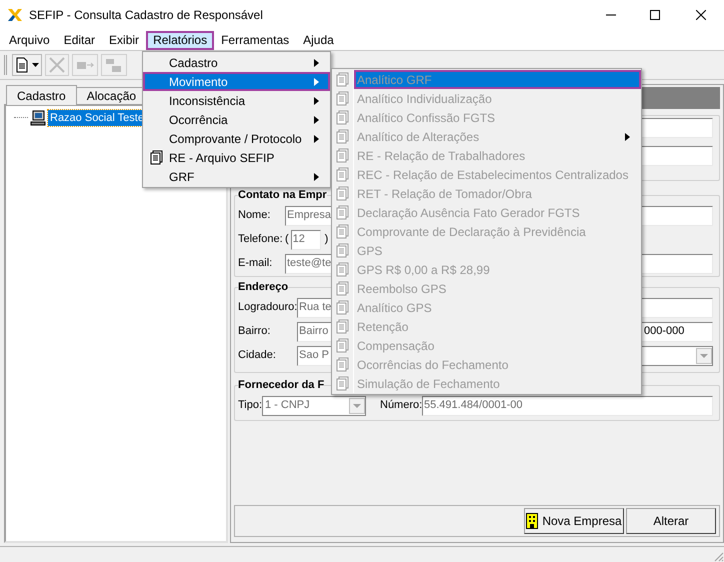 The image size is (724, 562). What do you see at coordinates (281, 385) in the screenshot?
I see `group-title: Fornecedor da F` at bounding box center [281, 385].